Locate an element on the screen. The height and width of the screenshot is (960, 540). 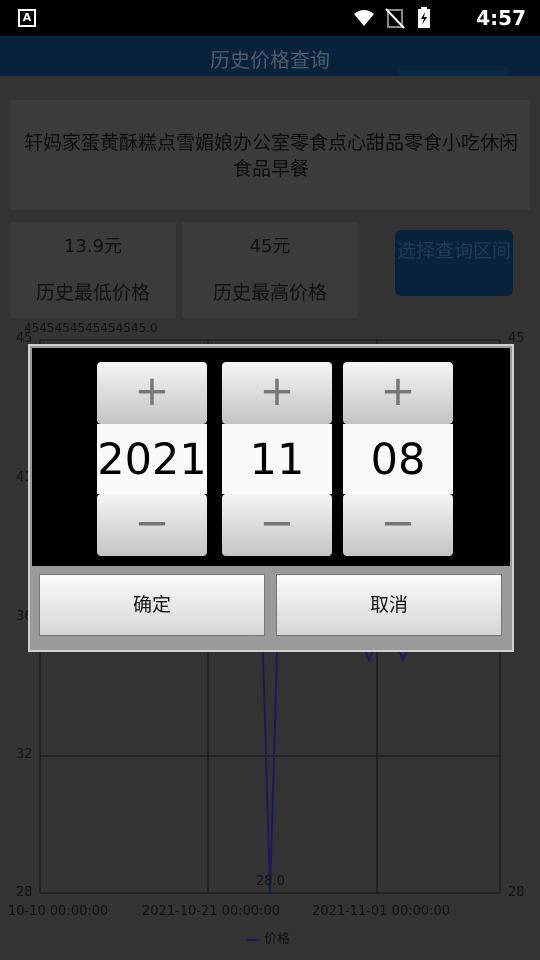
product-card: 轩妈家蛋黄酥糕点雪媚娘办公室零食点心甜品零食小吃休闲食品早餐 is located at coordinates (270, 155).